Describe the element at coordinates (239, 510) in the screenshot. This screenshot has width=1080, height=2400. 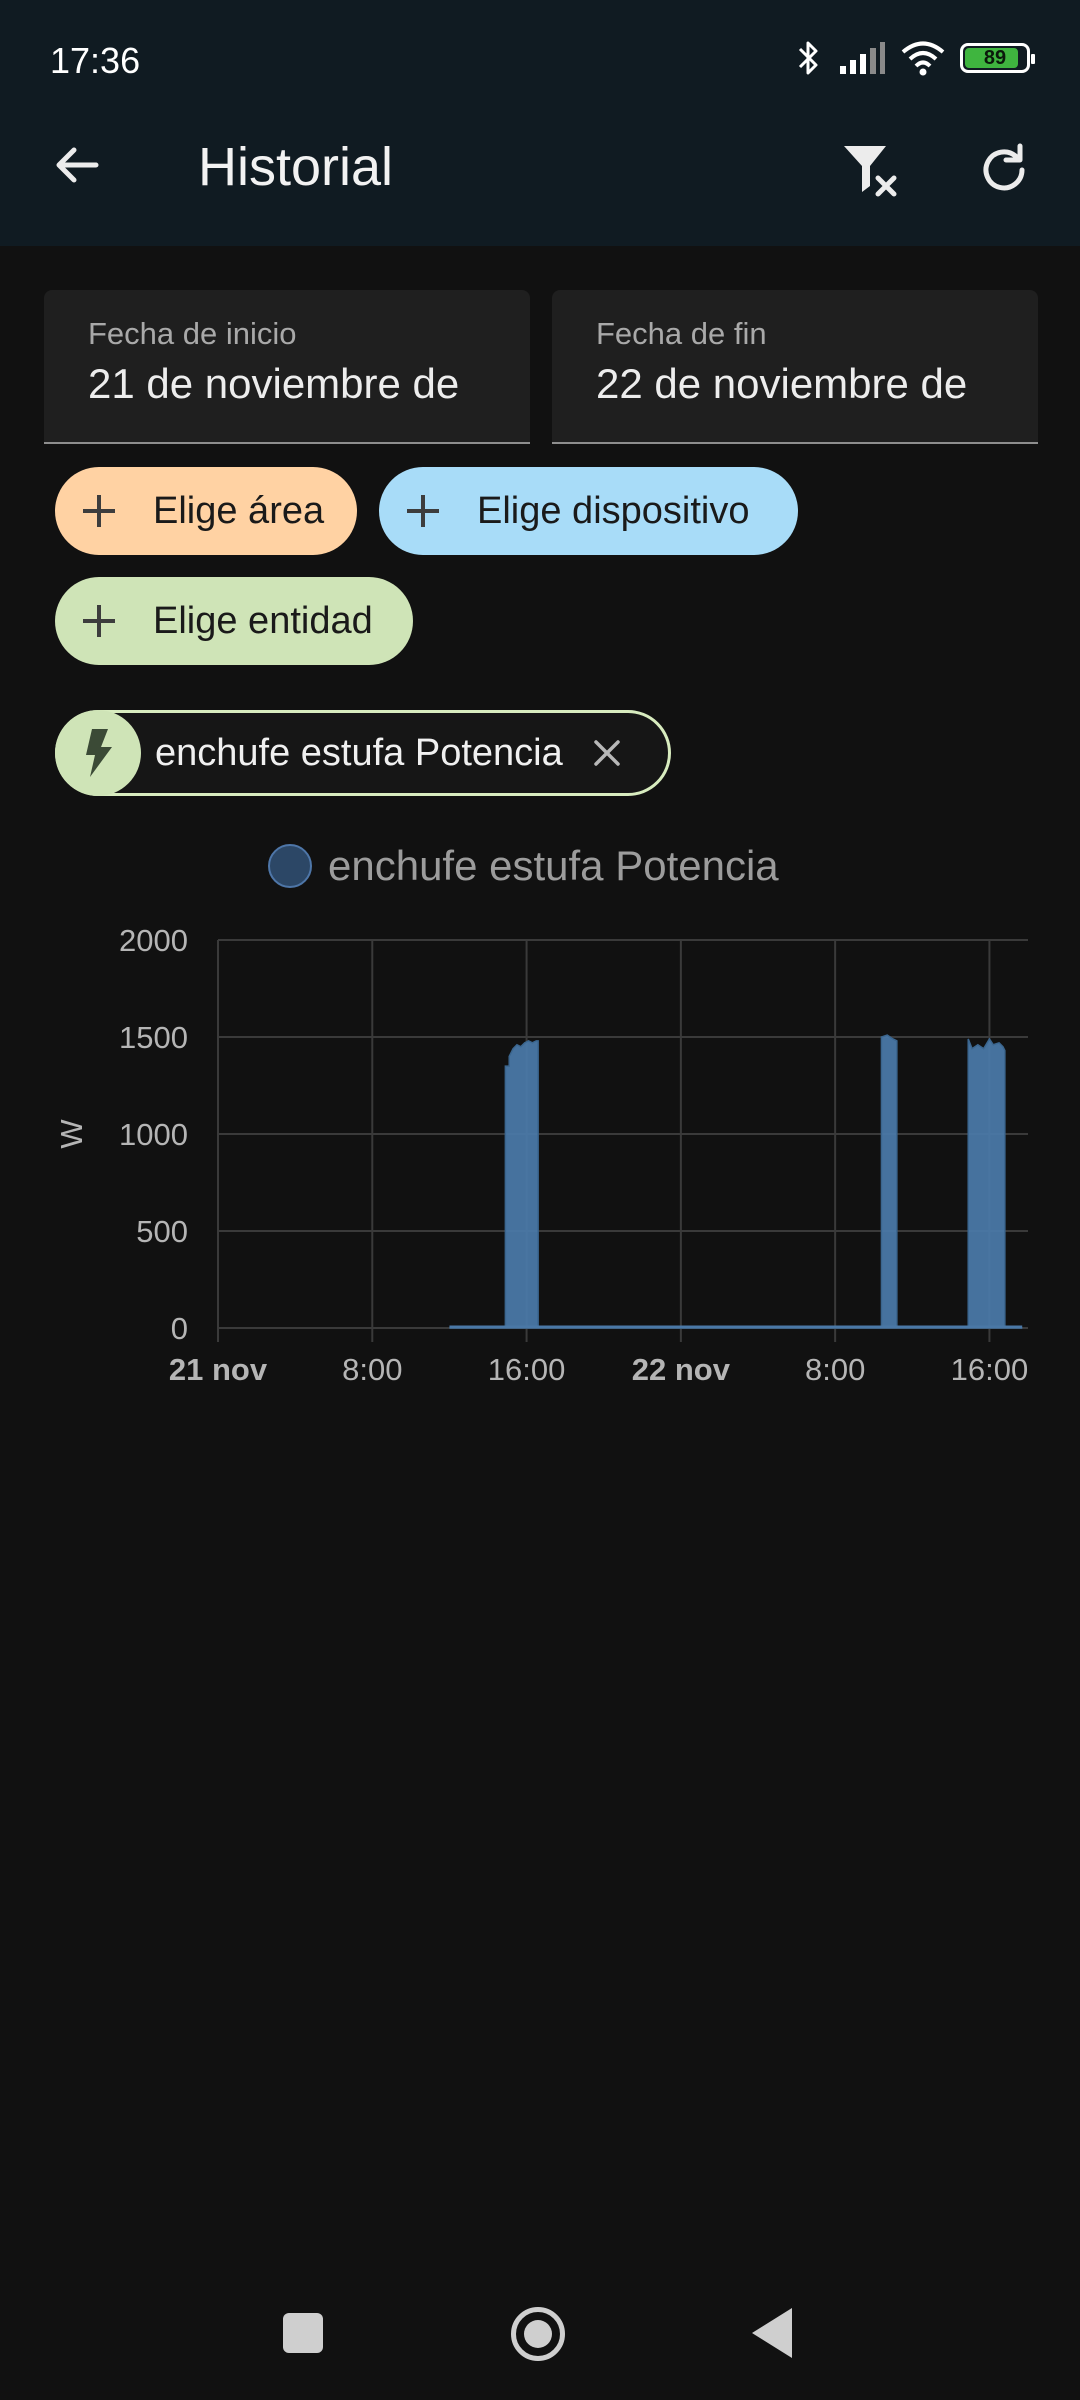
I see `pick-area-label: Elige área` at that location.